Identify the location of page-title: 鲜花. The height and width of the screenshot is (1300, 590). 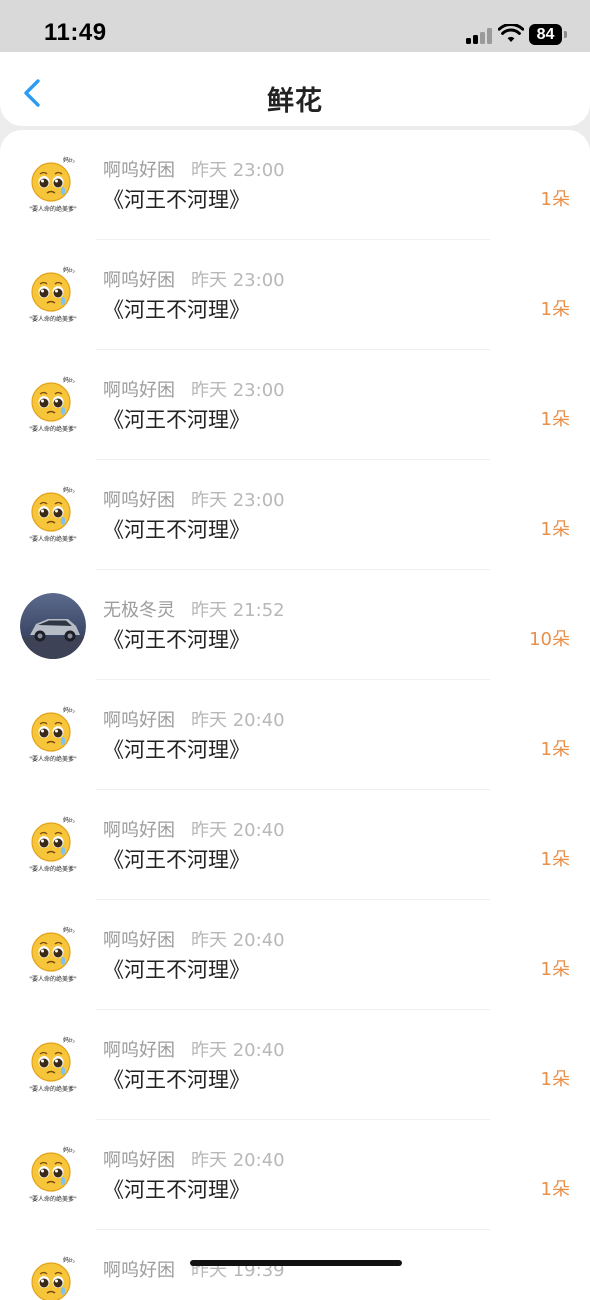
(295, 101).